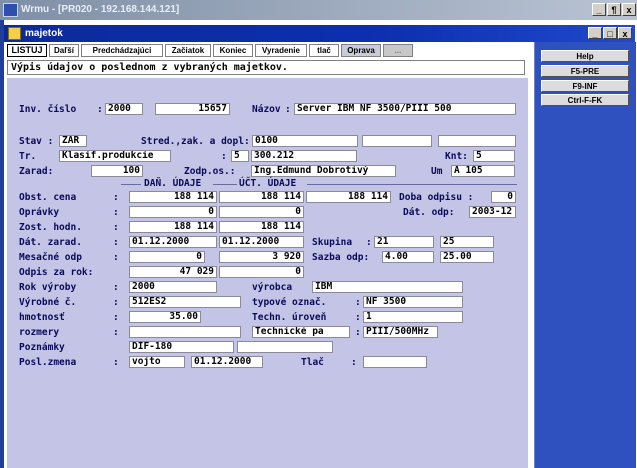 This screenshot has height=468, width=637. Describe the element at coordinates (629, 9) in the screenshot. I see `outer-close-button: x` at that location.